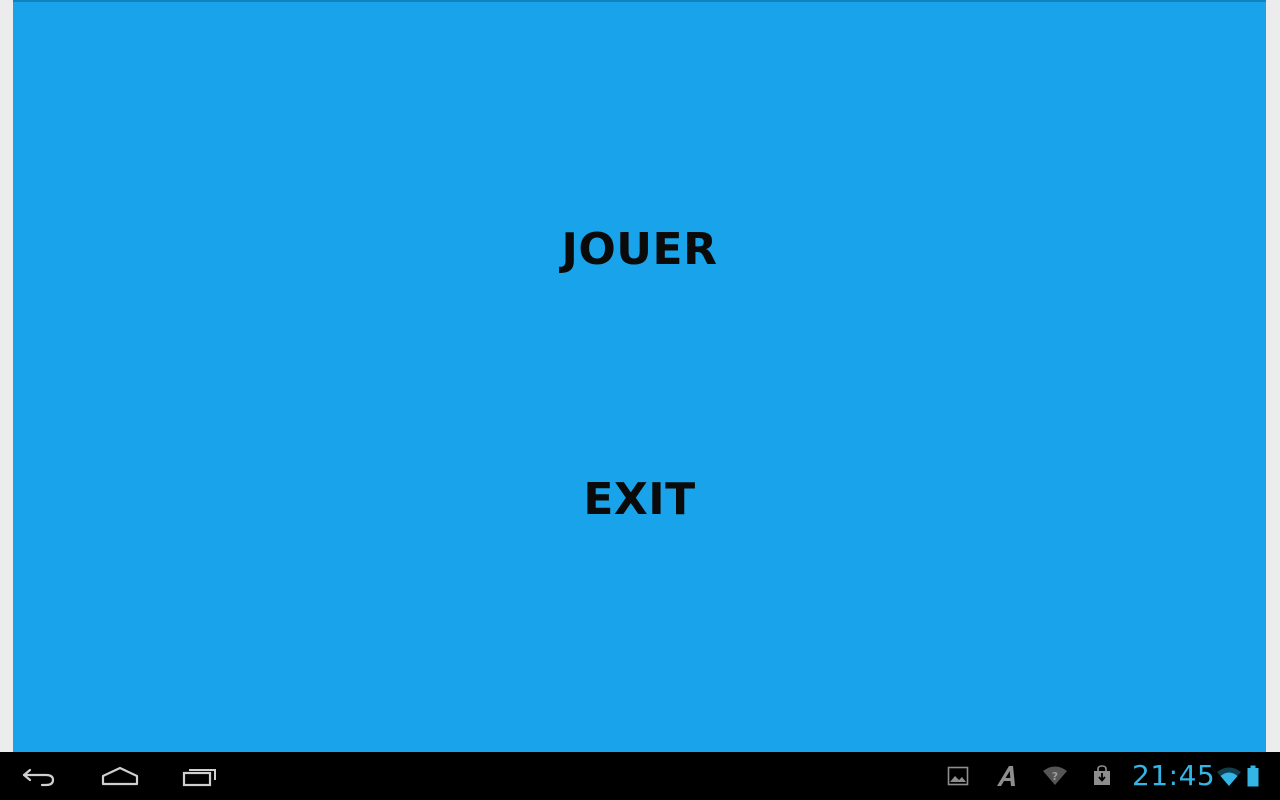 The width and height of the screenshot is (1280, 800). Describe the element at coordinates (1102, 776) in the screenshot. I see `download-icon` at that location.